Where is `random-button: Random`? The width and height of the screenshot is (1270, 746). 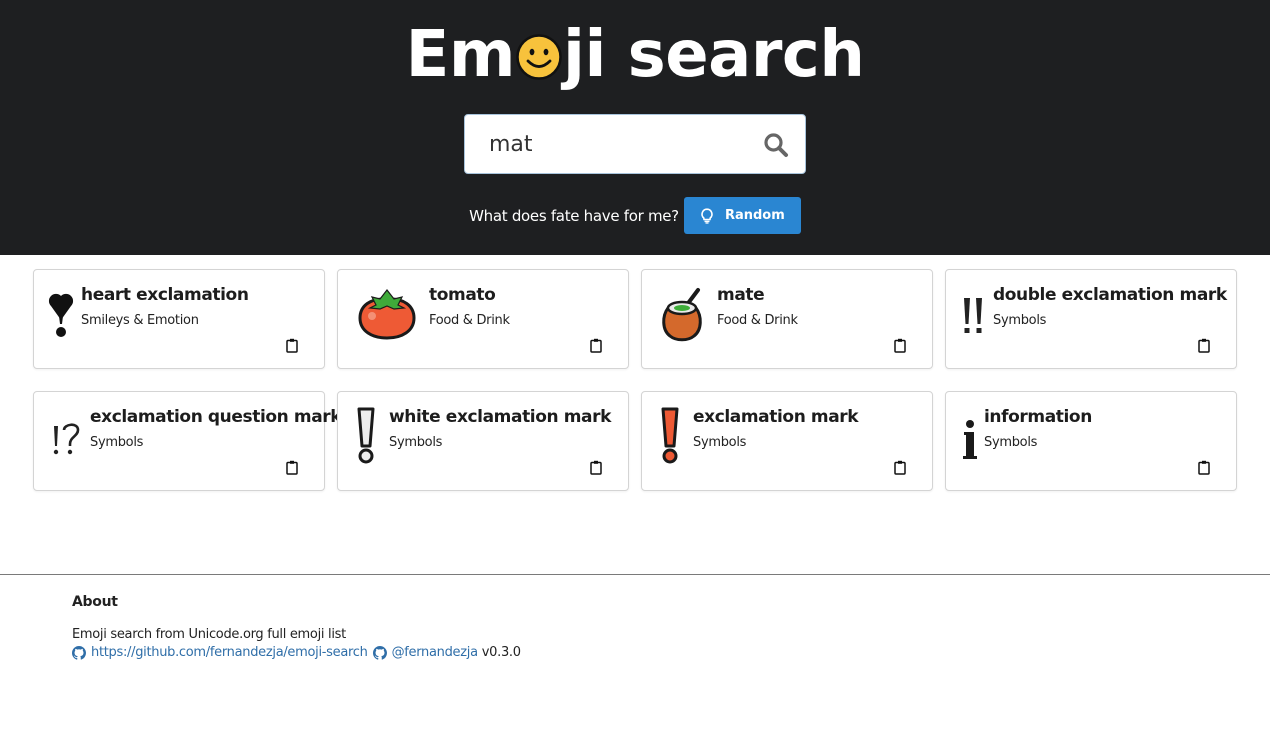 random-button: Random is located at coordinates (742, 215).